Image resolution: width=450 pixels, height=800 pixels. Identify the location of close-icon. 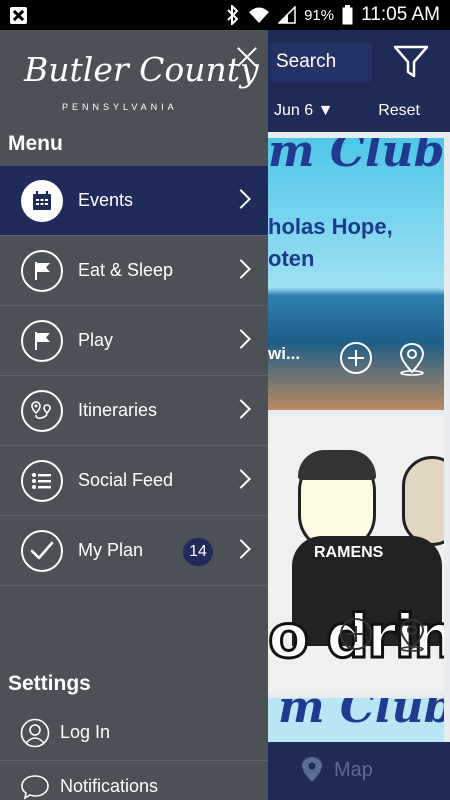
(247, 57).